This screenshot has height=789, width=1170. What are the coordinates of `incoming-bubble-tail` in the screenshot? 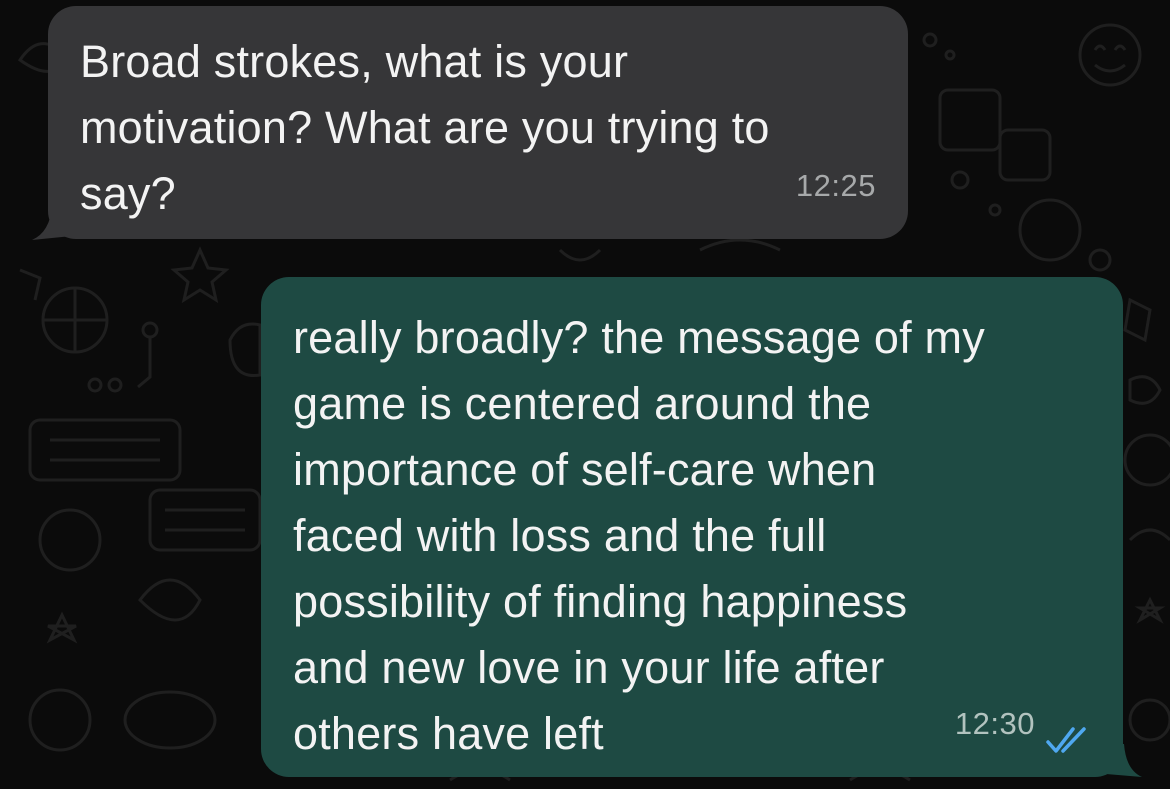 It's located at (52, 223).